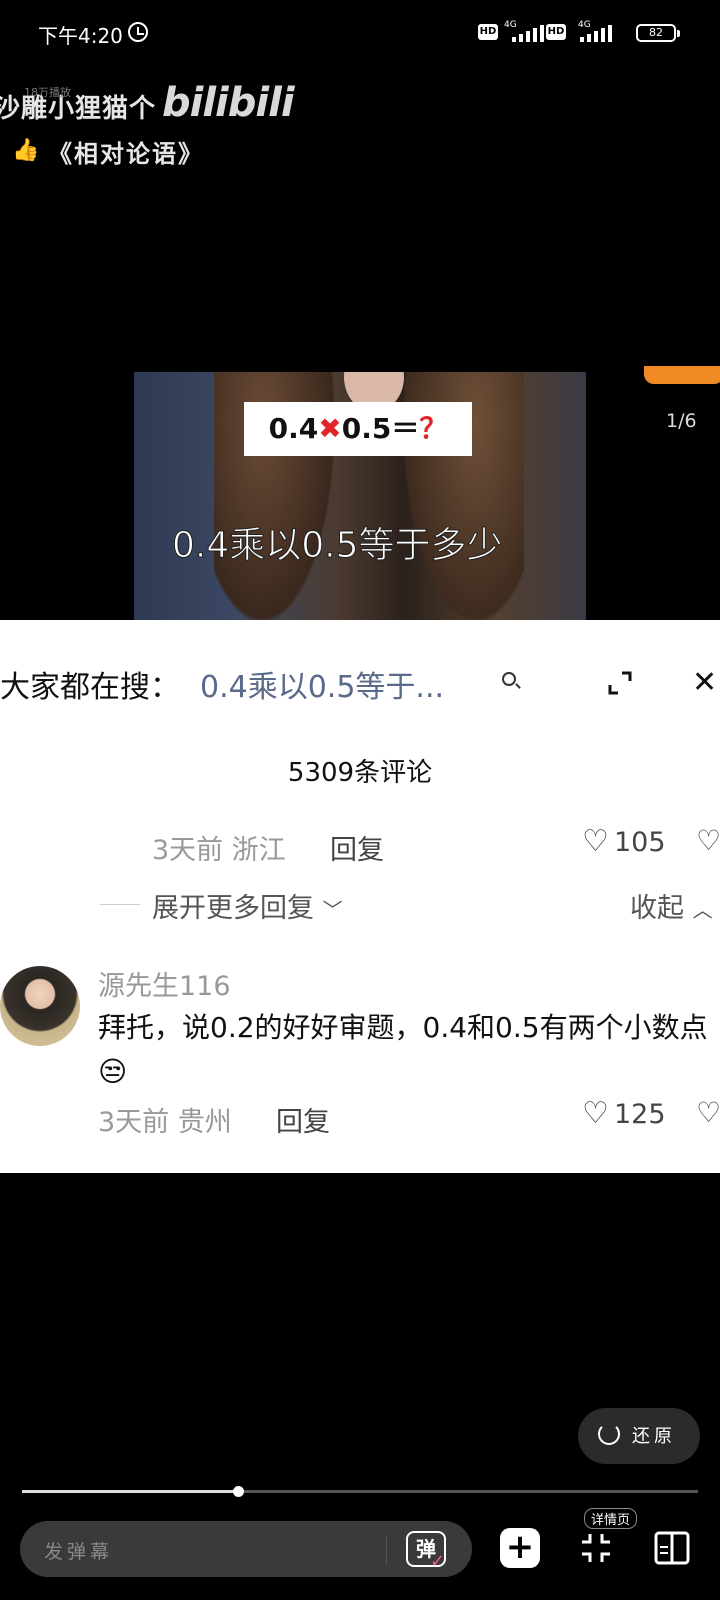 This screenshot has width=720, height=1600. Describe the element at coordinates (47, 92) in the screenshot. I see `view-count: 18万播放` at that location.